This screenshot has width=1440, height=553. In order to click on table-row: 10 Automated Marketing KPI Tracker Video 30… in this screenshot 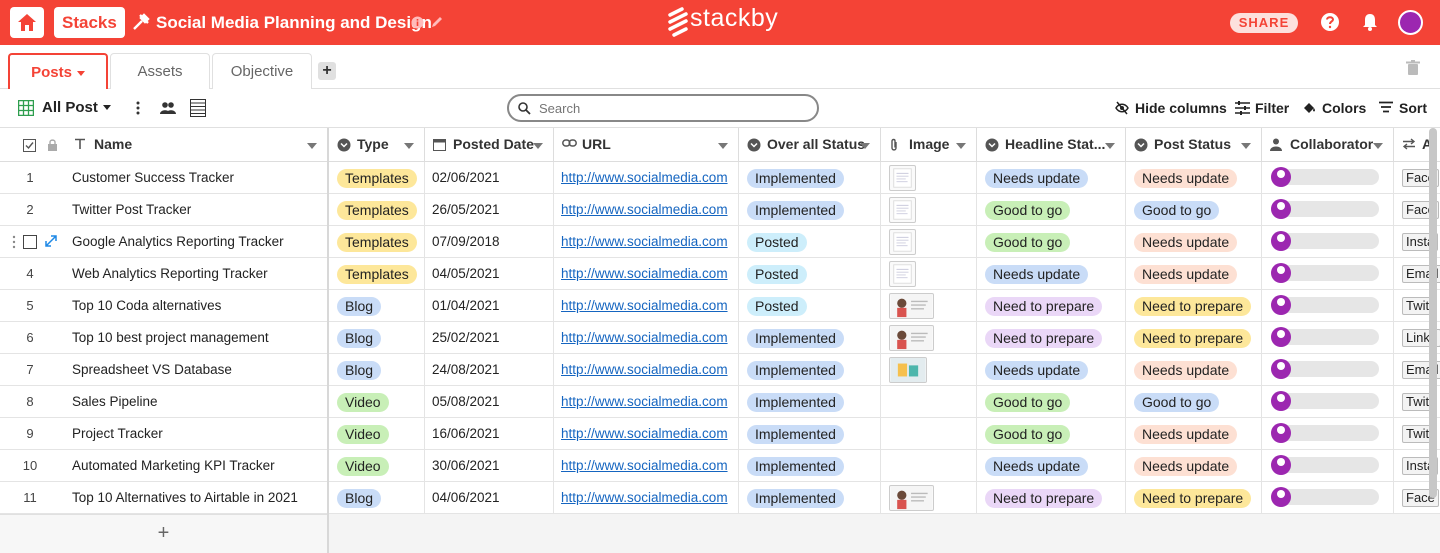, I will do `click(720, 466)`.